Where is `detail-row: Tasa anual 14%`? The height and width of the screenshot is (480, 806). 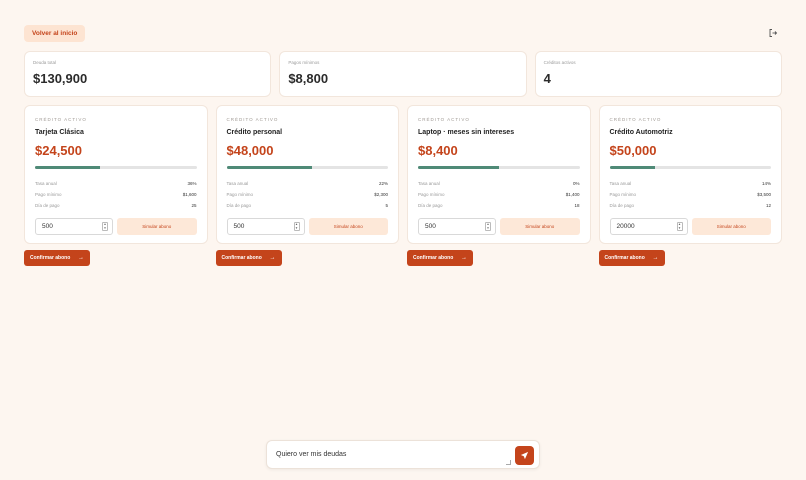
detail-row: Tasa anual 14% is located at coordinates (691, 183).